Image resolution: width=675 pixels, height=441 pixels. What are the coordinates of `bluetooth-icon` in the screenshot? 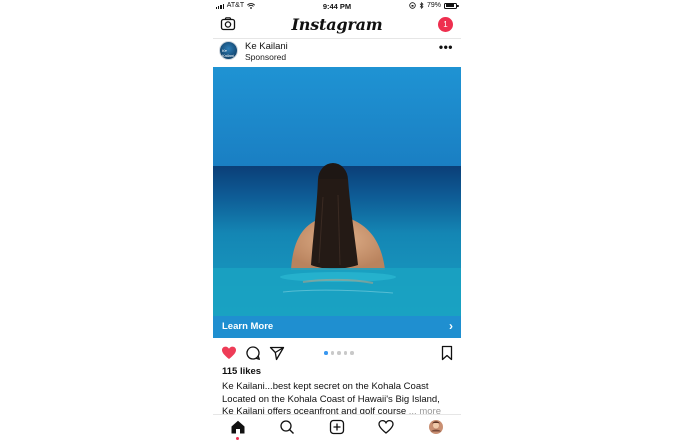 It's located at (421, 5).